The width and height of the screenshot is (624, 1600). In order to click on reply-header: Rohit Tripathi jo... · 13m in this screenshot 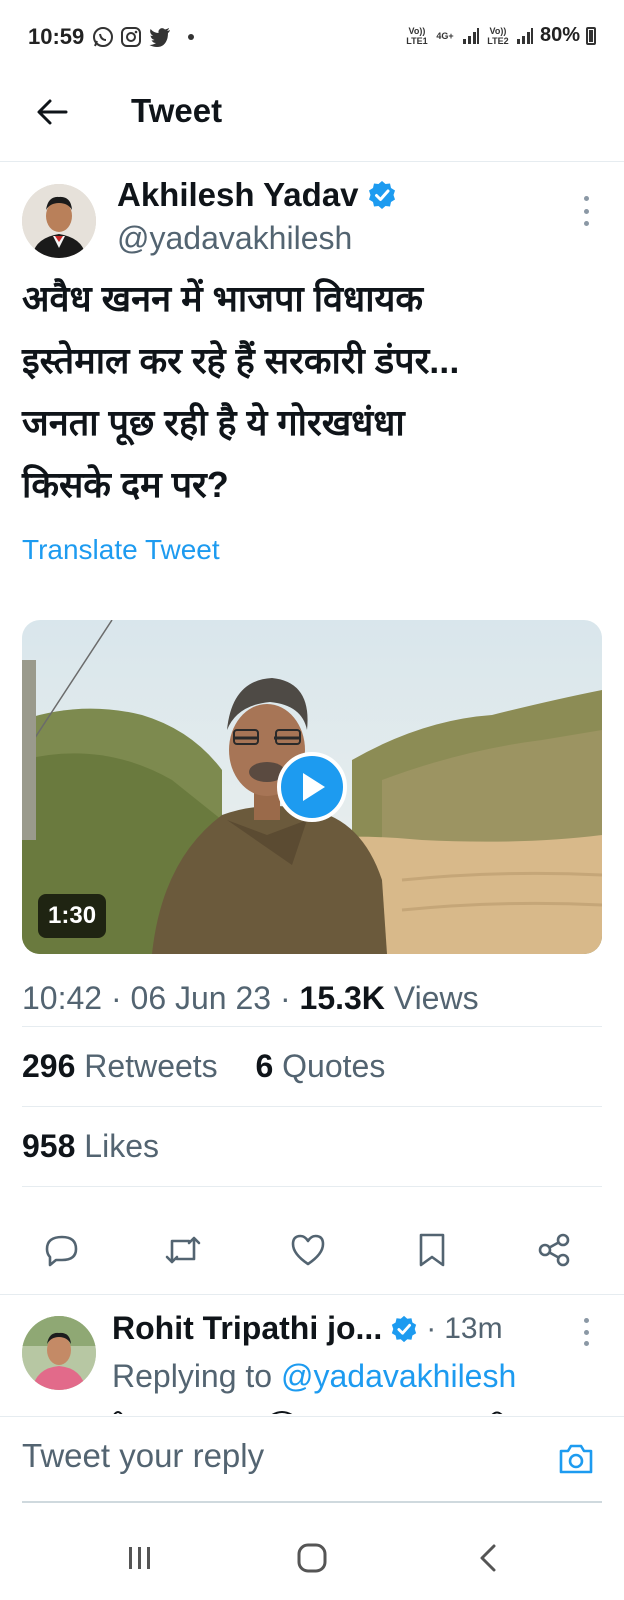, I will do `click(307, 1328)`.